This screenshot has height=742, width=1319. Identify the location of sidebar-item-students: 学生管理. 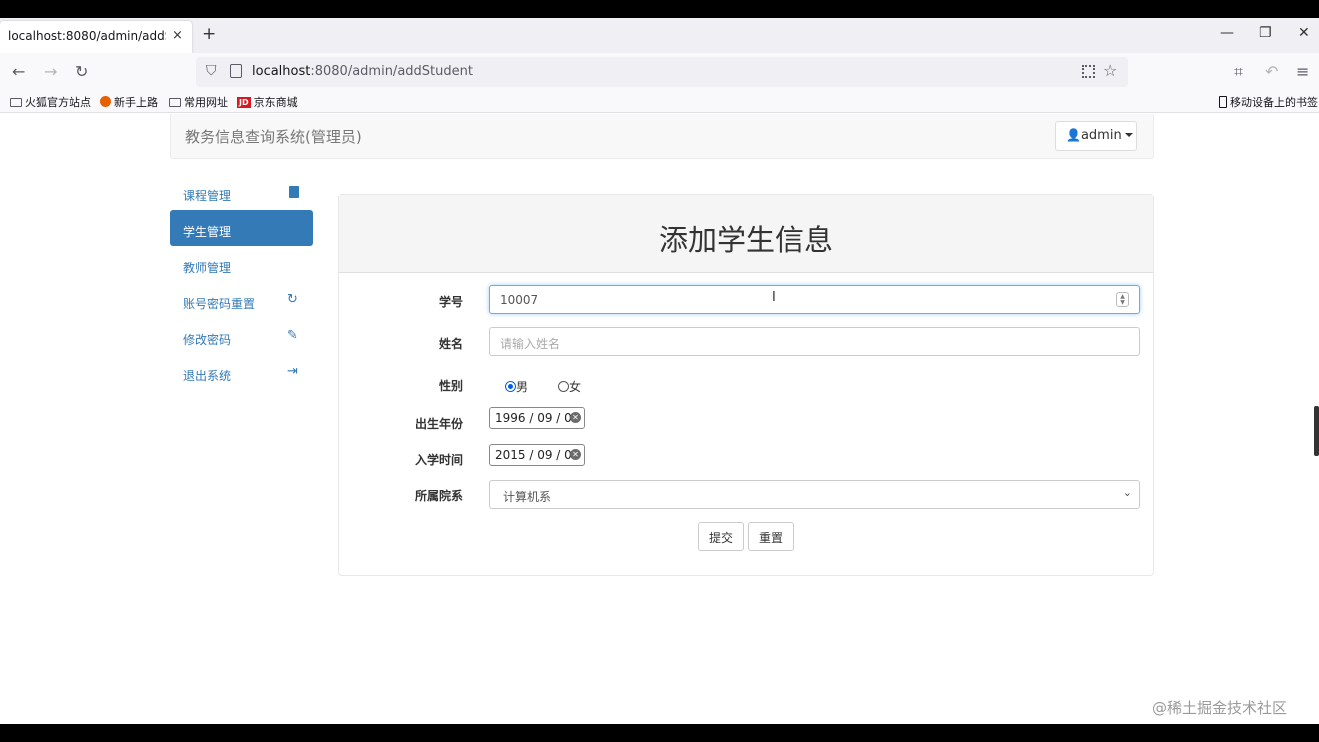
(241, 228).